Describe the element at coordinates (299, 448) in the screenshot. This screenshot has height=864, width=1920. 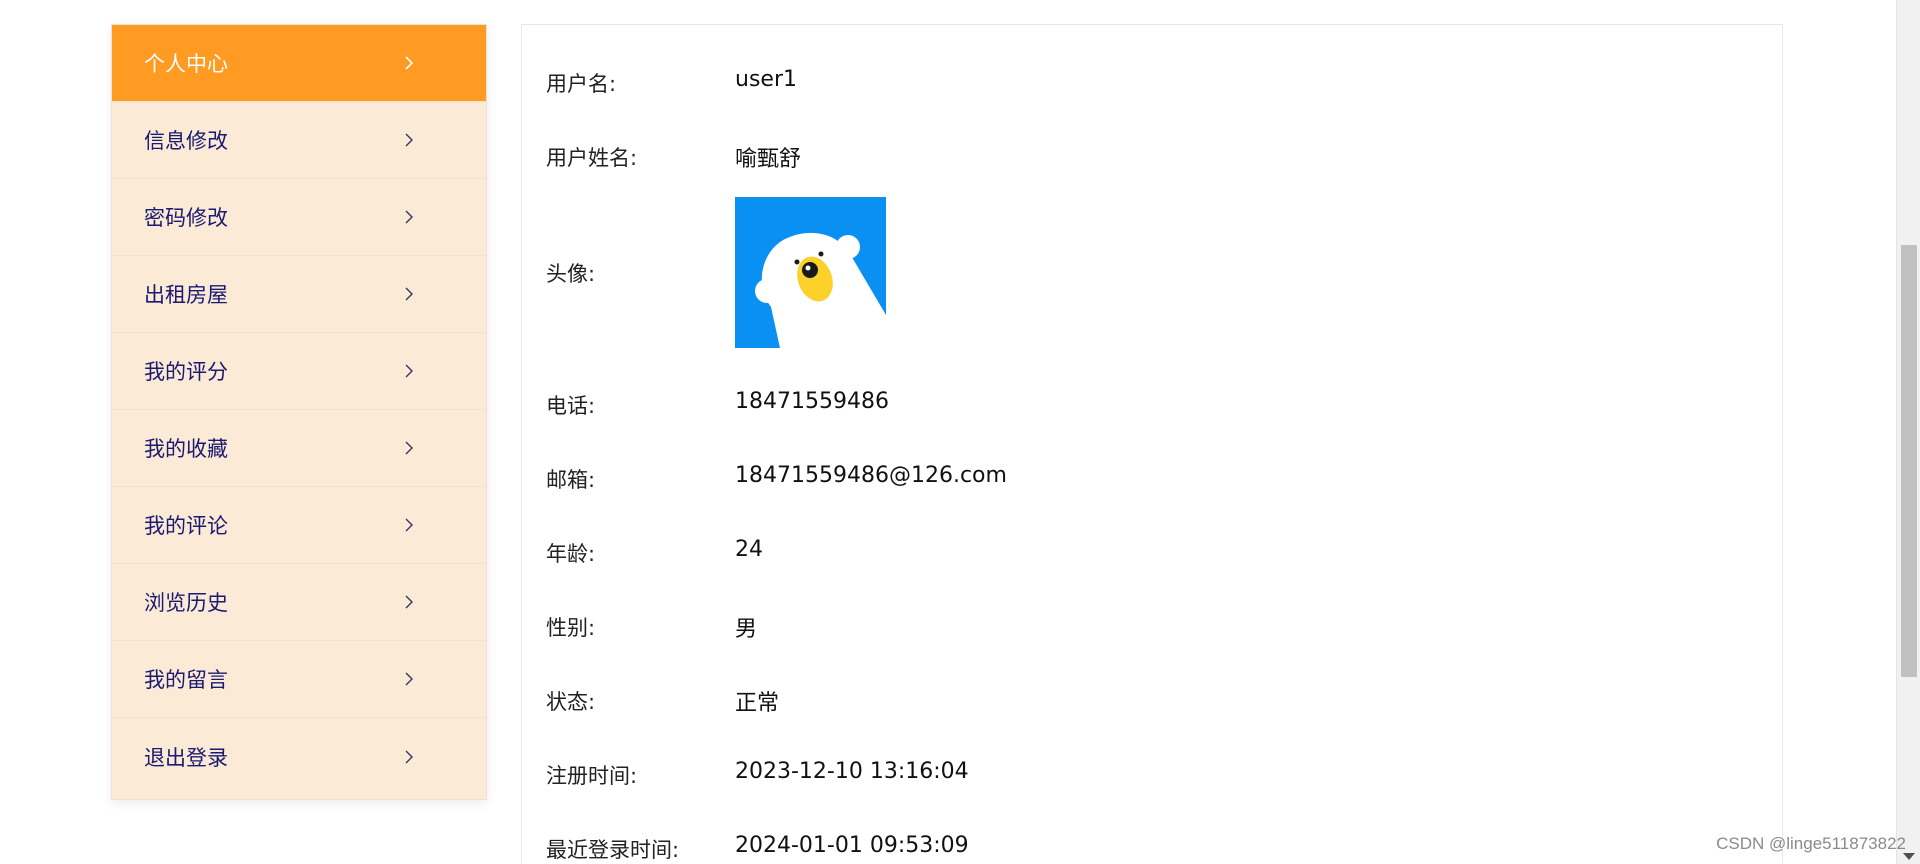
I see `sidebar-item-my-favorites: 我的收藏` at that location.